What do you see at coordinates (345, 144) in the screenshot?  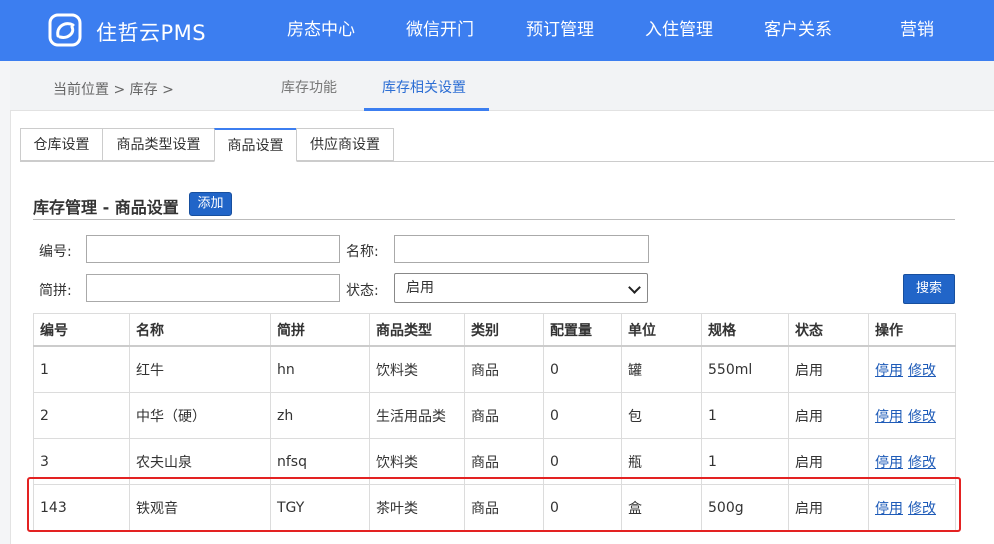 I see `subtab-supplier-settings: 供应商设置` at bounding box center [345, 144].